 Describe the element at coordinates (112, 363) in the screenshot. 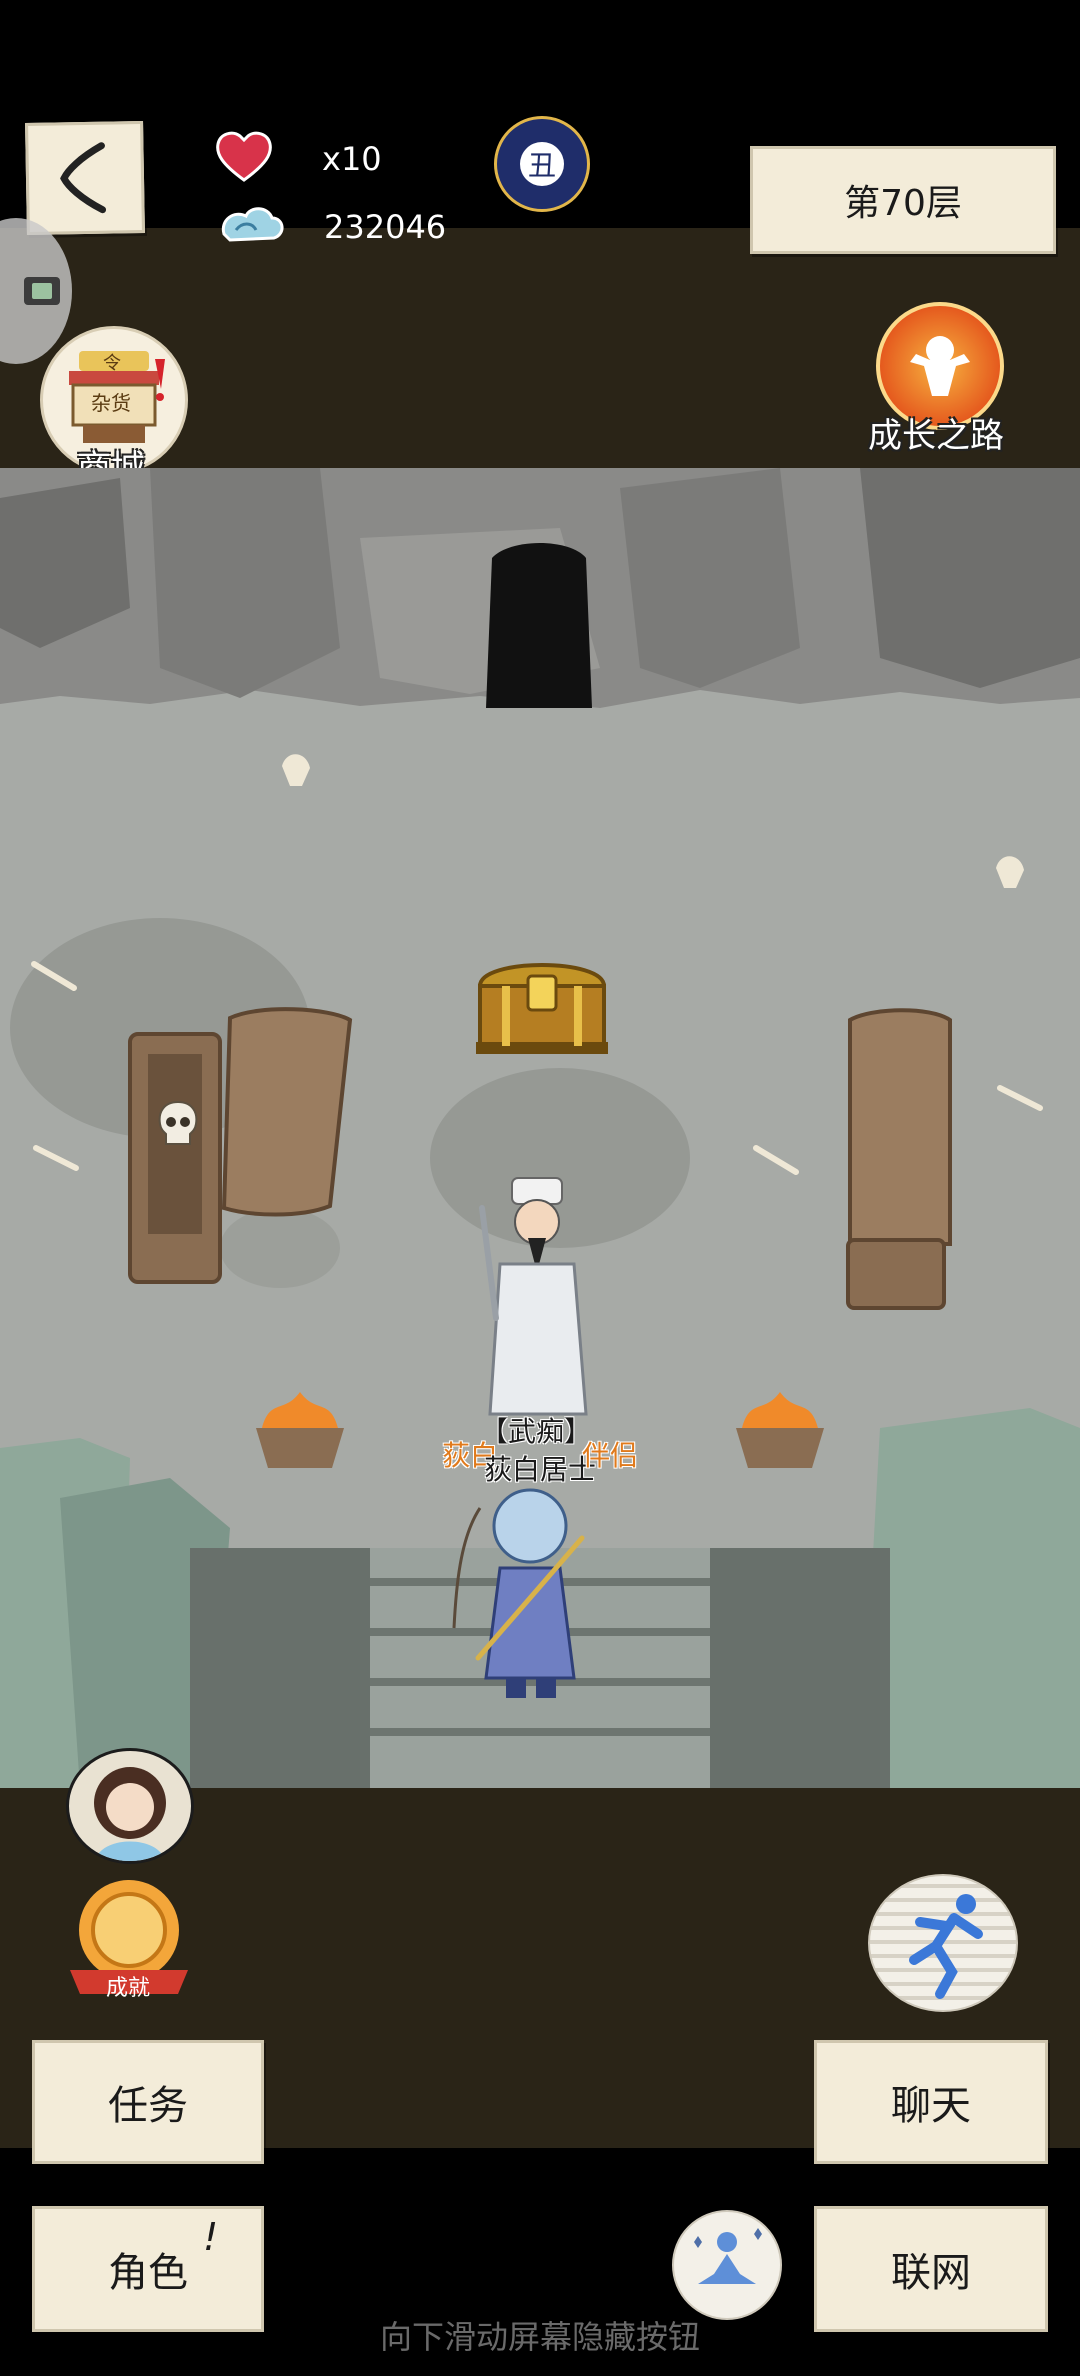

I see `shop-sign-top: 令` at that location.